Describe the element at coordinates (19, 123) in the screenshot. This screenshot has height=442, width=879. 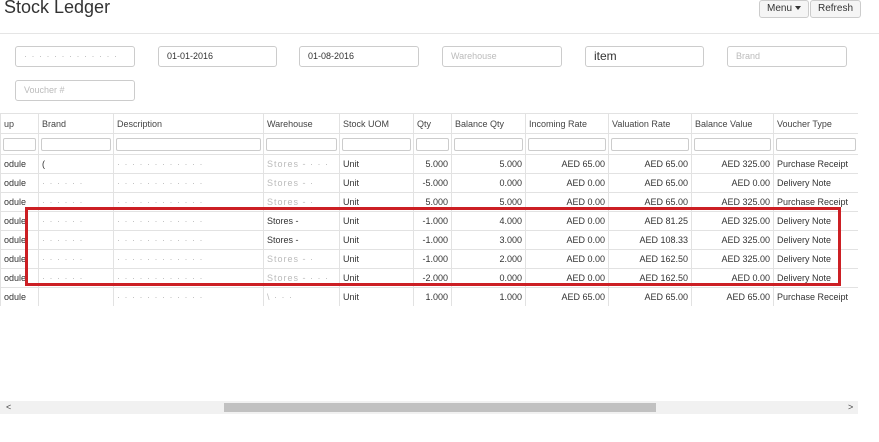
I see `column-header: up` at that location.